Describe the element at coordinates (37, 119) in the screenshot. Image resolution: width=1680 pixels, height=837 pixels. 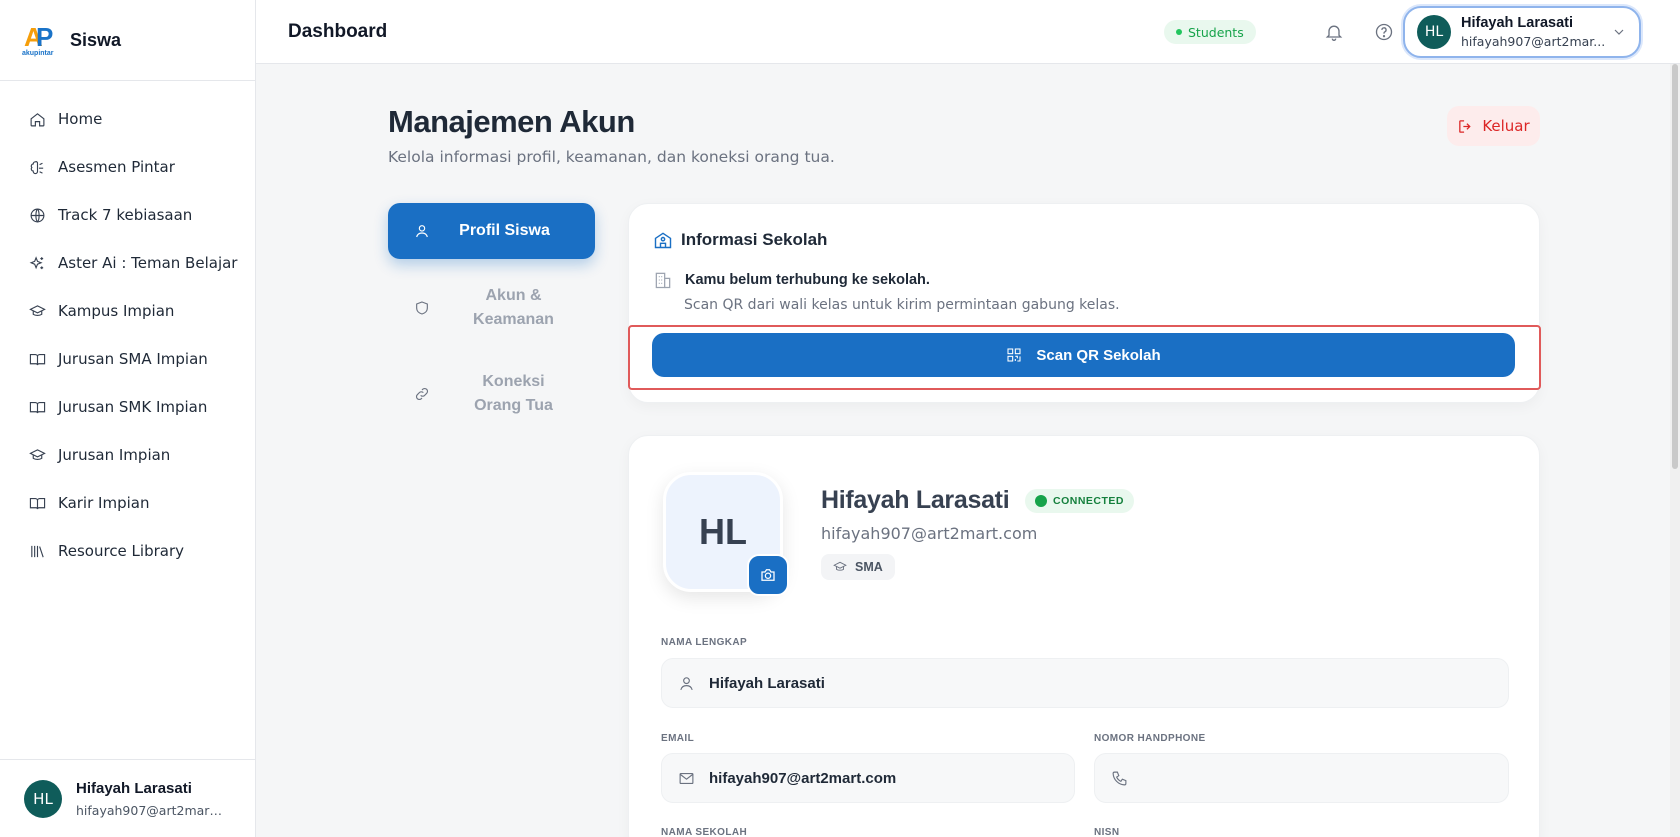
I see `home-icon` at that location.